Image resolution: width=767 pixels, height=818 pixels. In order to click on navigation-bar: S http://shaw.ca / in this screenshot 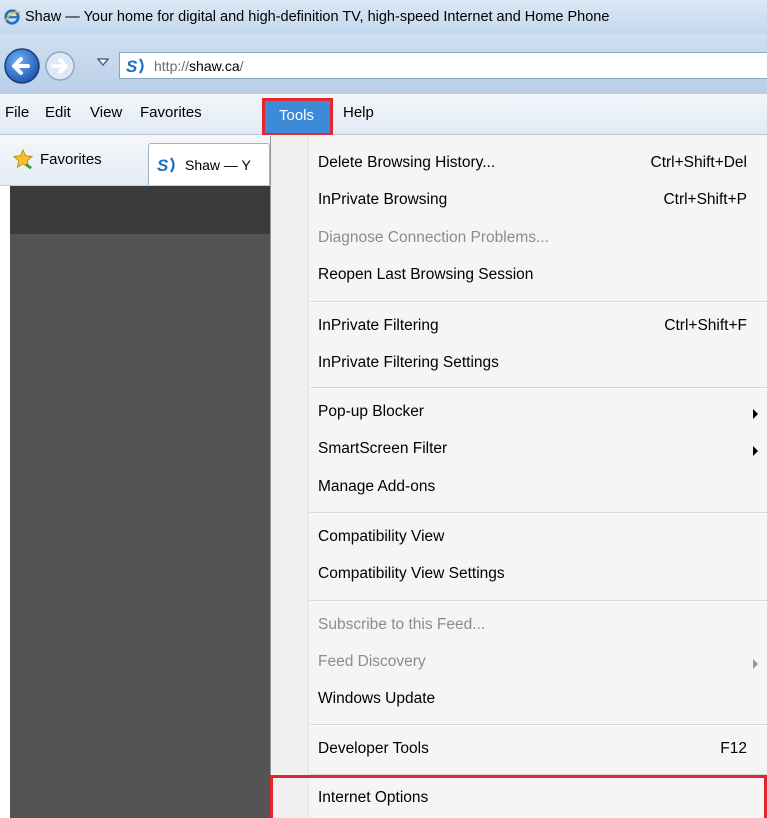, I will do `click(383, 64)`.